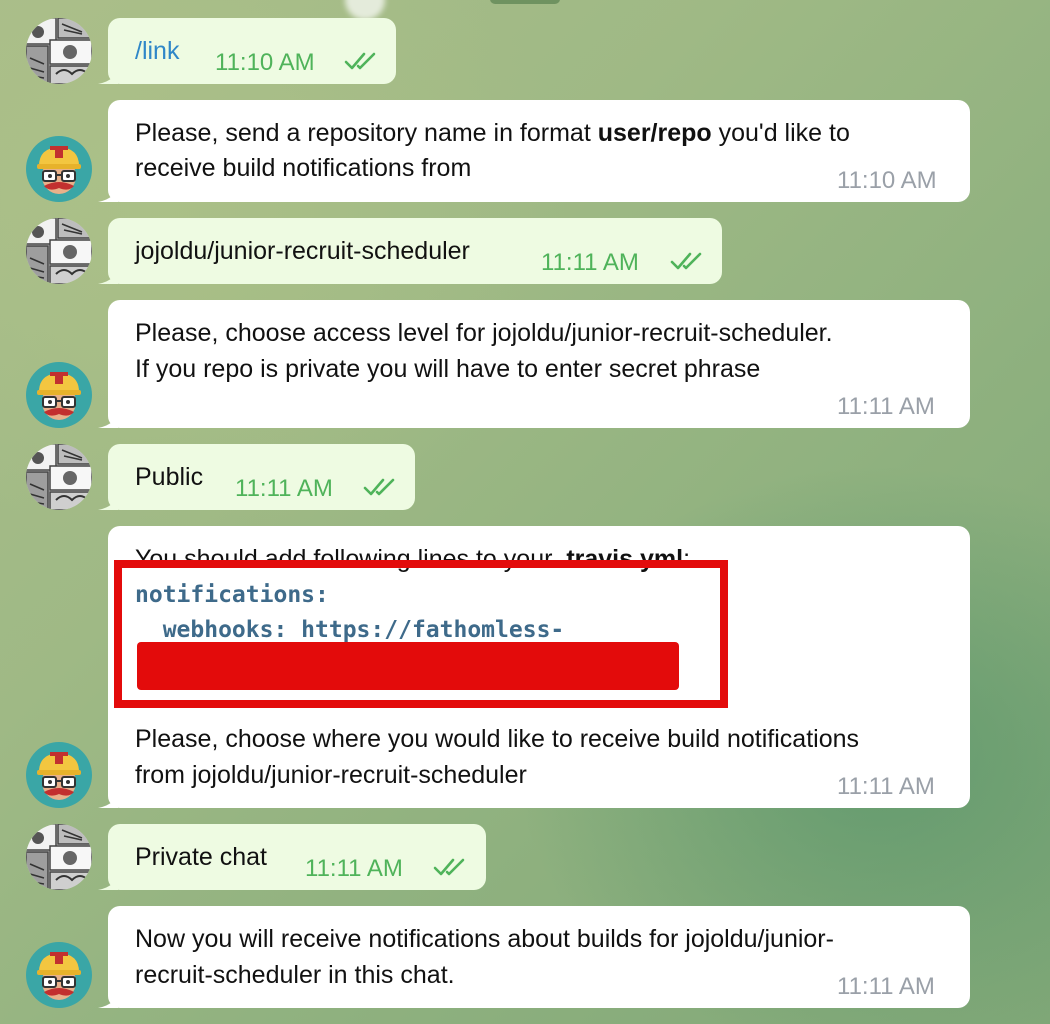 The width and height of the screenshot is (1050, 1024). What do you see at coordinates (302, 251) in the screenshot?
I see `message-text: jojoldu/junior-recruit-scheduler` at bounding box center [302, 251].